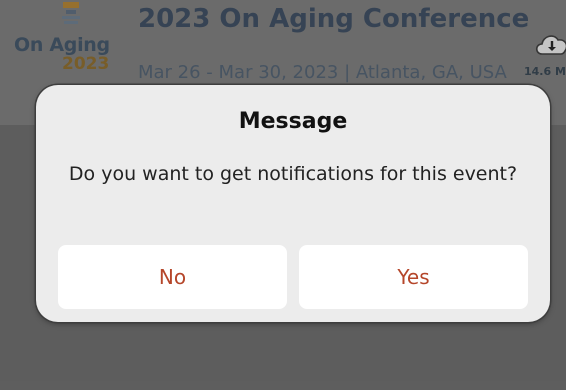 The height and width of the screenshot is (390, 566). What do you see at coordinates (293, 121) in the screenshot?
I see `dialog-title: Message` at bounding box center [293, 121].